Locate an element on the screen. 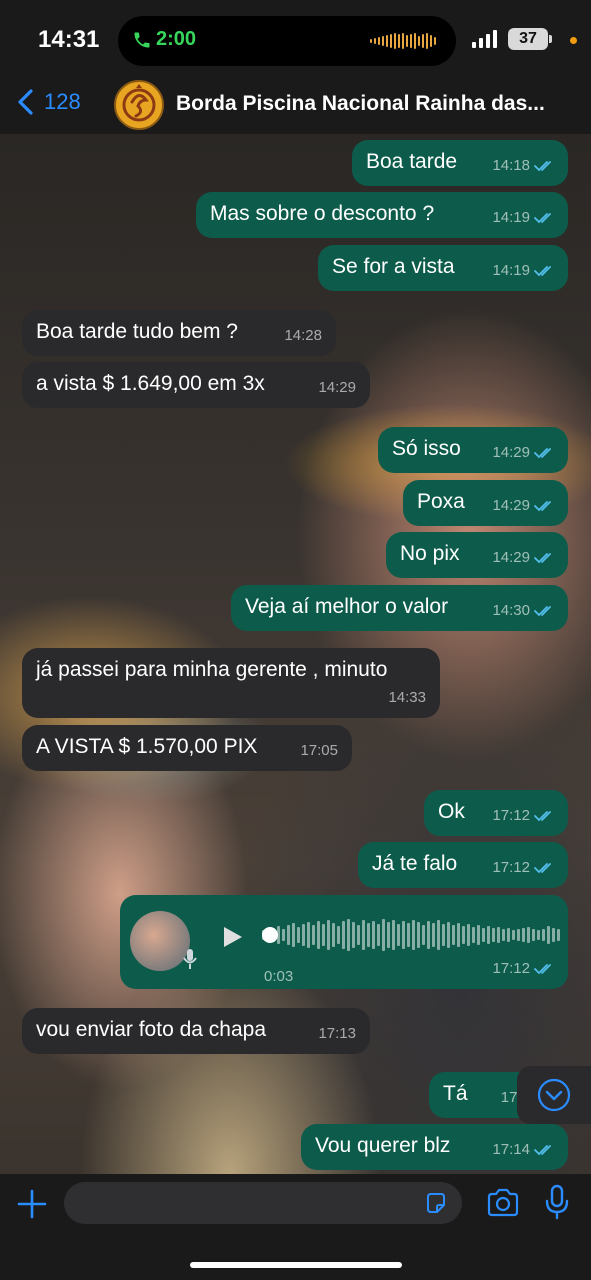 Image resolution: width=591 pixels, height=1280 pixels. status-time: 14:31 is located at coordinates (69, 39).